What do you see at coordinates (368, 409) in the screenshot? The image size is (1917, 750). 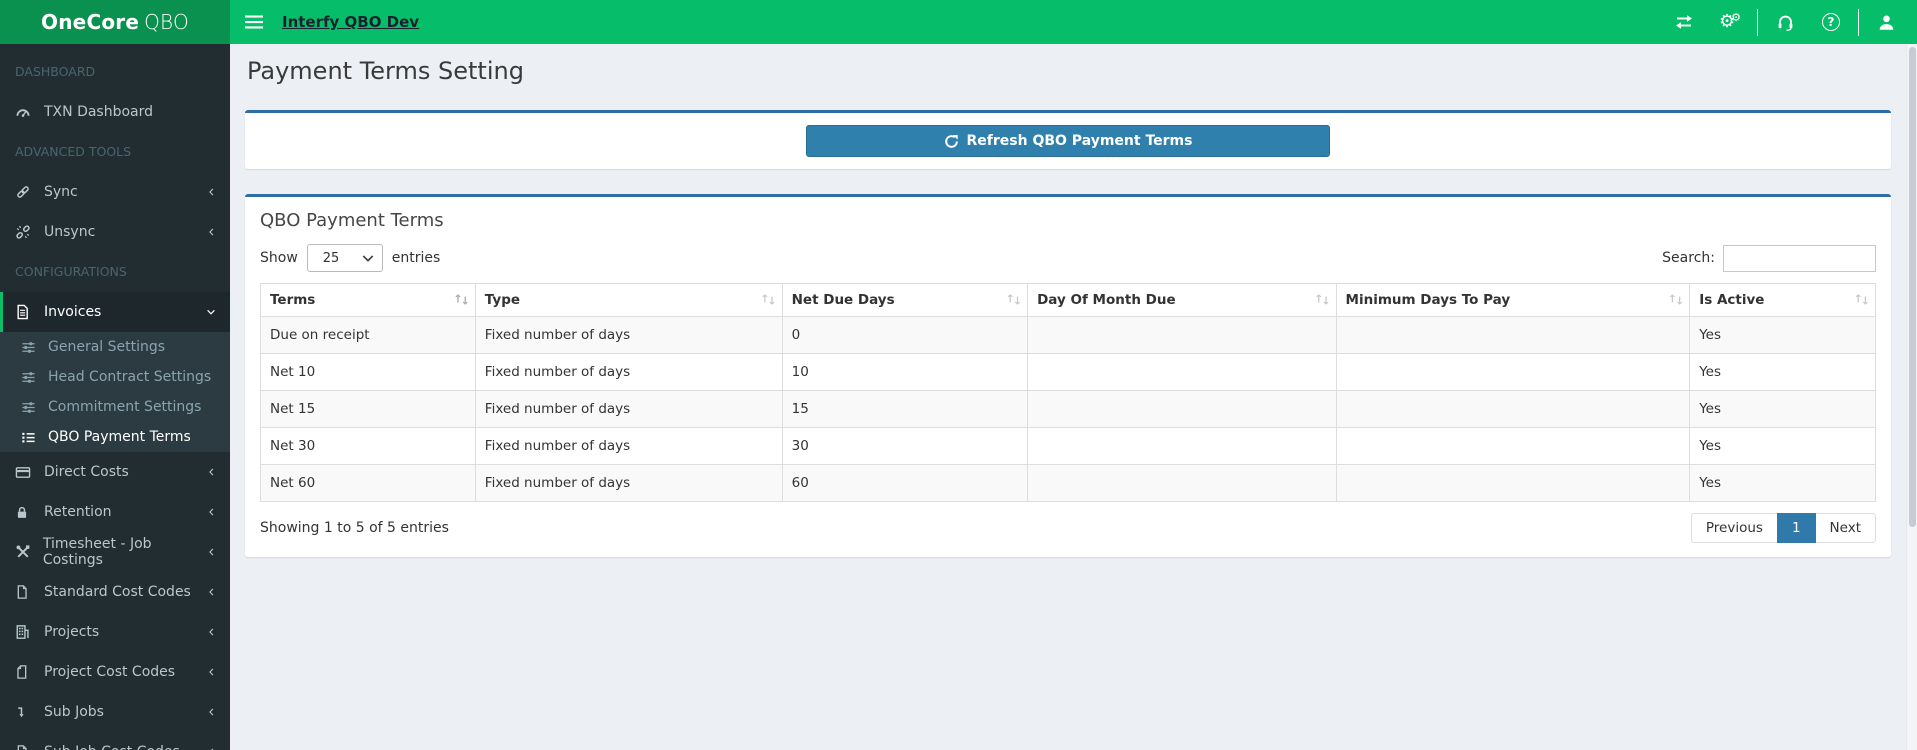 I see `cell-terms: Net 15` at bounding box center [368, 409].